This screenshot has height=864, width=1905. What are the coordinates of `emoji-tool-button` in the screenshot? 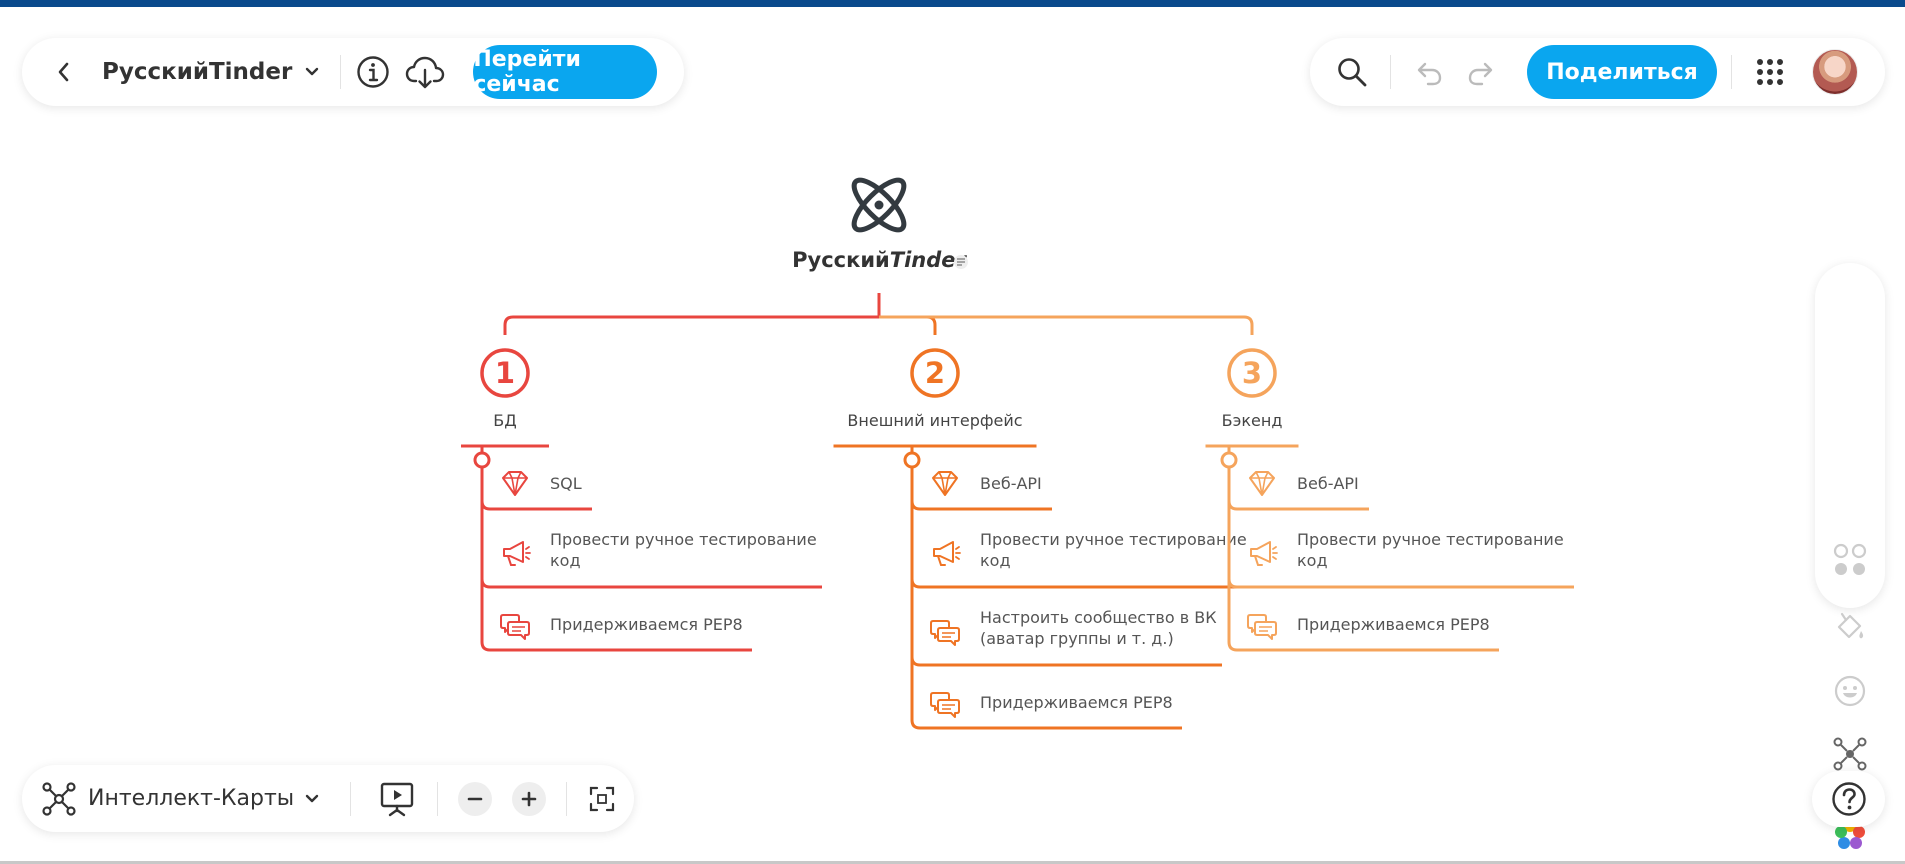 It's located at (1850, 691).